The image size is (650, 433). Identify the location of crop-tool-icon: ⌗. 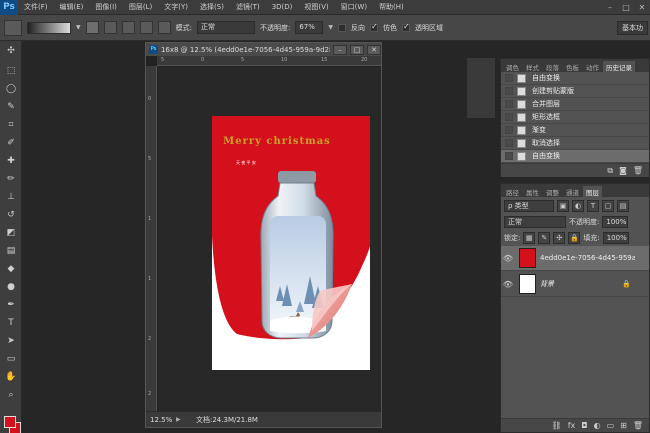
(11, 125).